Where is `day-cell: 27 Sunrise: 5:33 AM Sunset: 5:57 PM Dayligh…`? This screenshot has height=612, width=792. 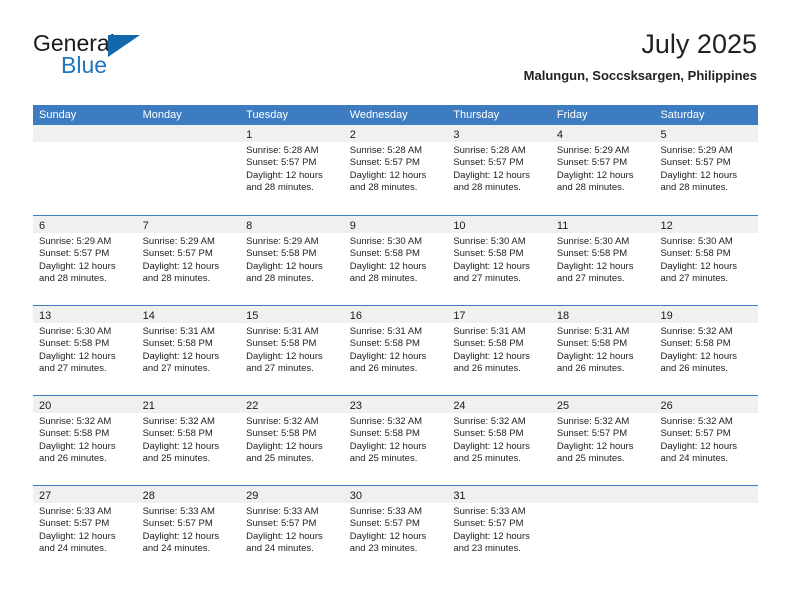 day-cell: 27 Sunrise: 5:33 AM Sunset: 5:57 PM Dayligh… is located at coordinates (85, 530).